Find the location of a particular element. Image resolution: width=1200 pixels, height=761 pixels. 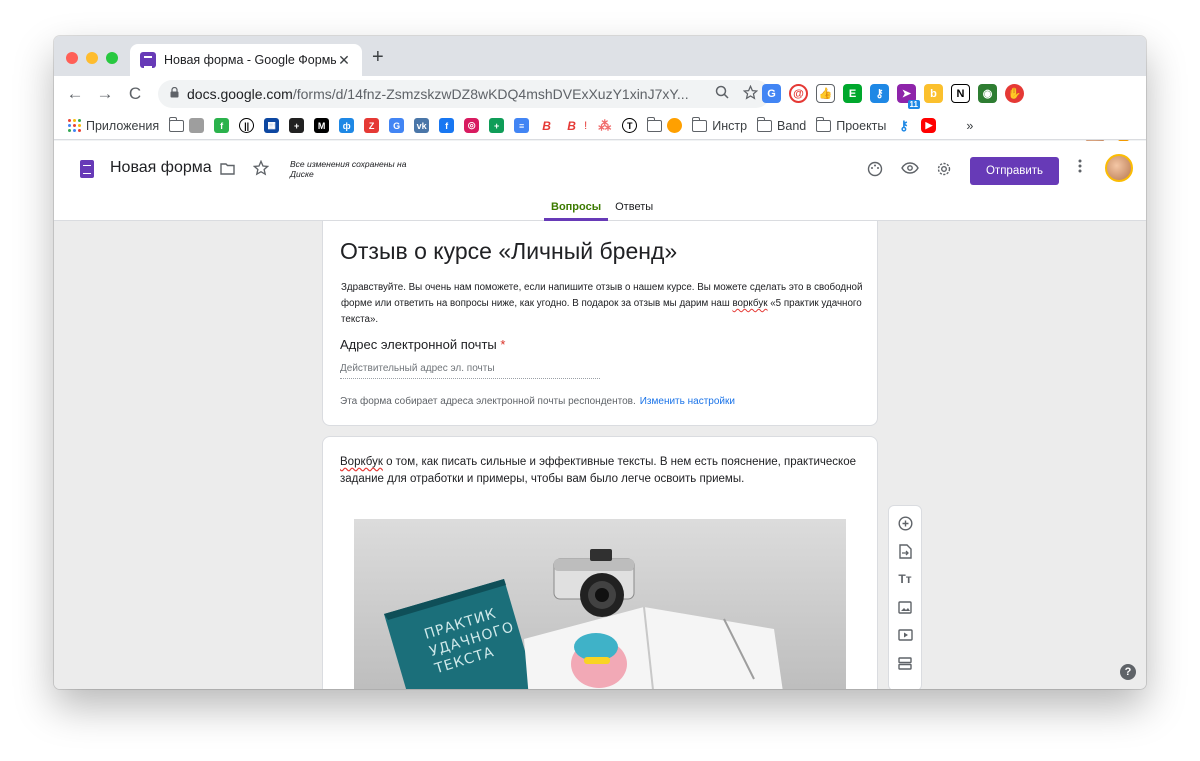

form-tabs: Вопросы Ответы is located at coordinates (602, 211).